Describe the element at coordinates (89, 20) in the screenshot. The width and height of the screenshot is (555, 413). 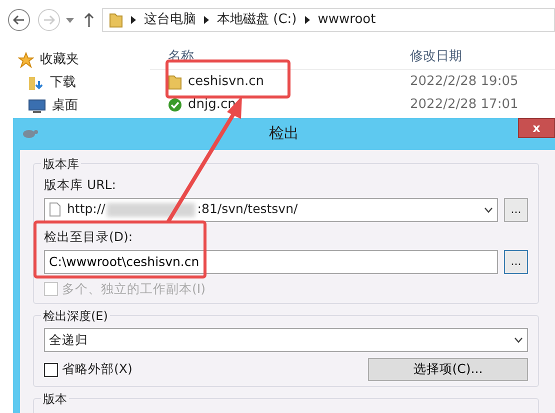
I see `up-arrow-icon` at that location.